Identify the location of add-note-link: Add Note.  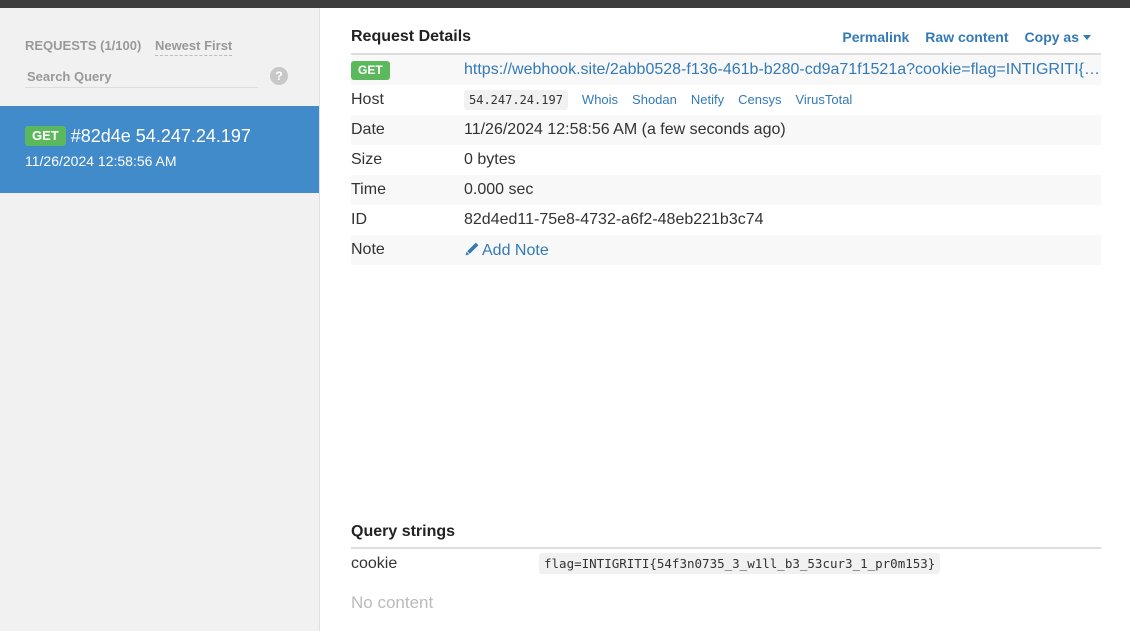
(506, 250).